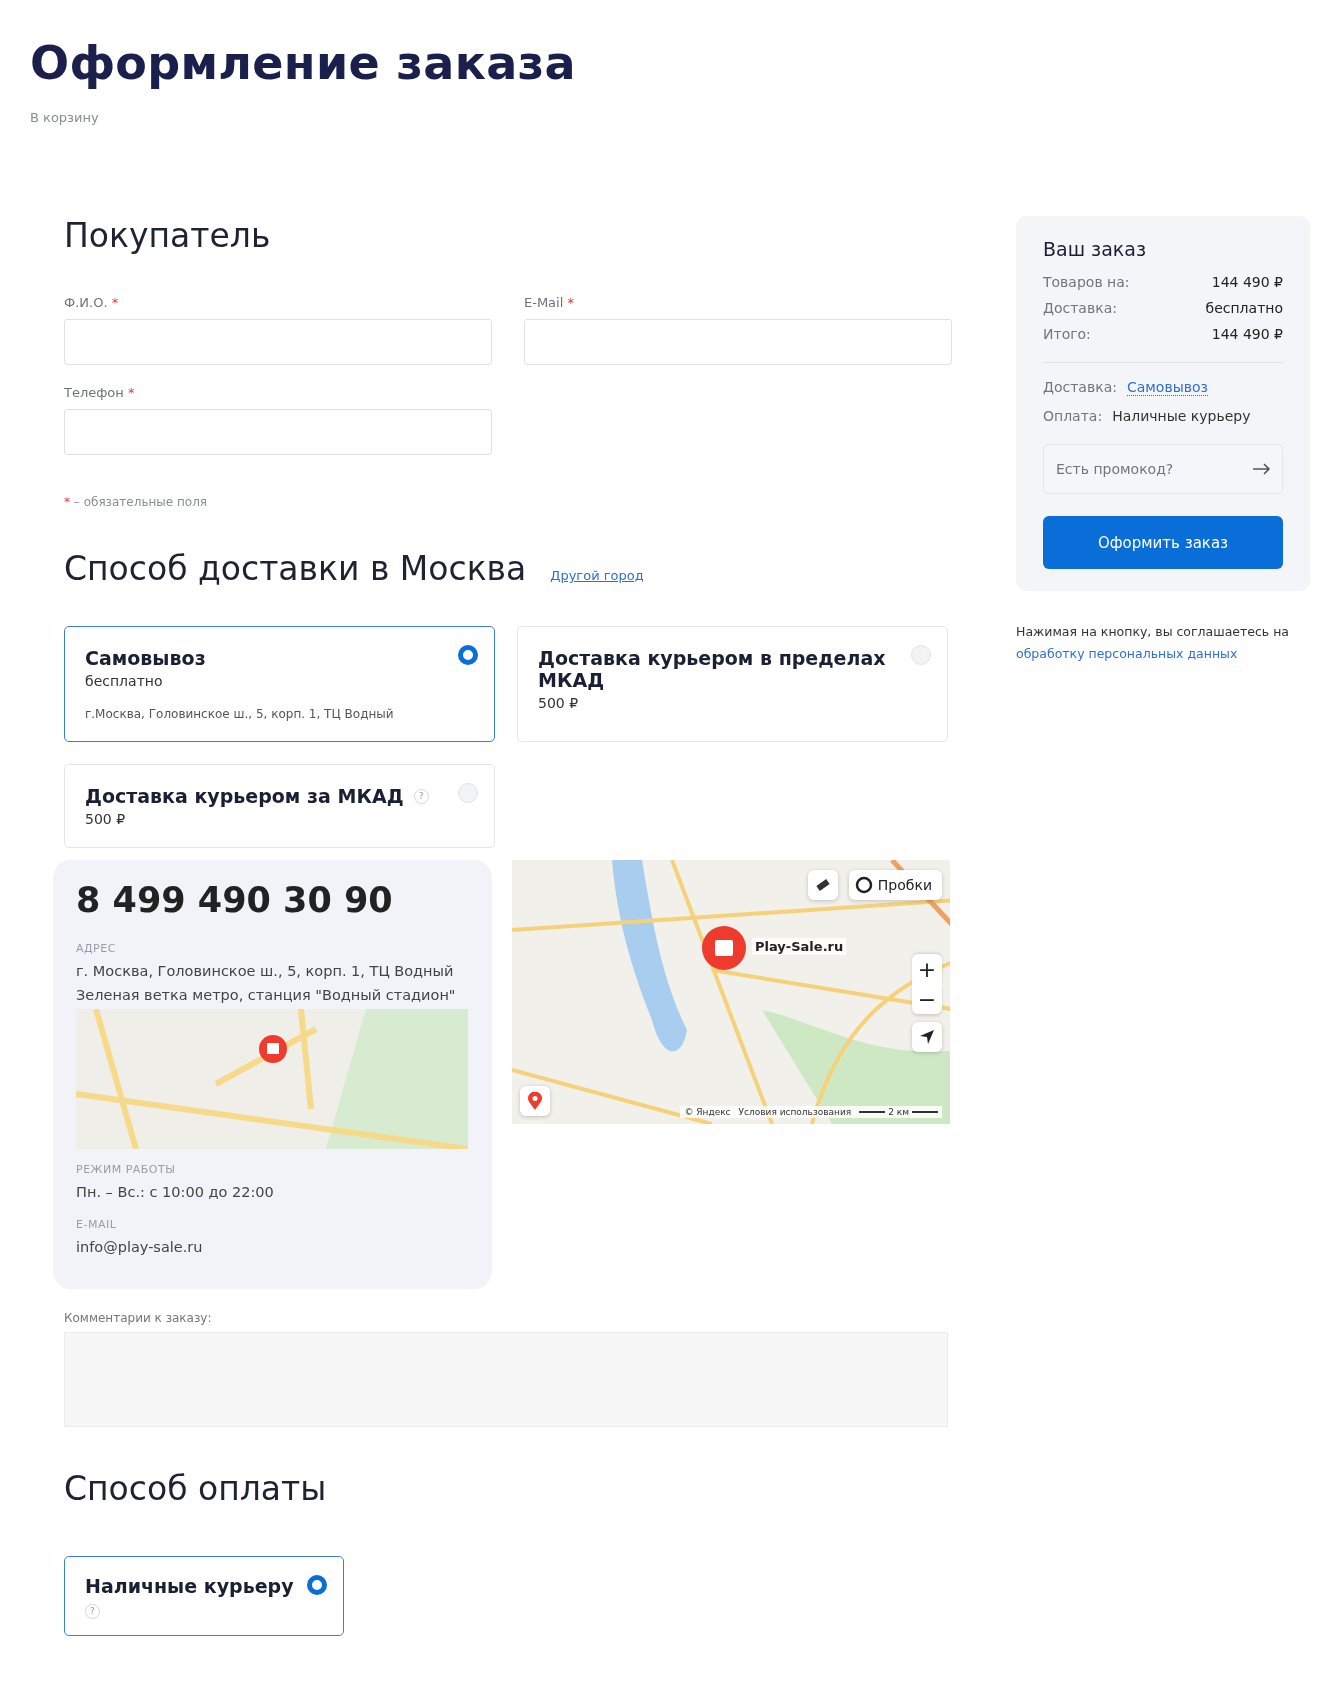 This screenshot has width=1340, height=1681. What do you see at coordinates (1167, 387) in the screenshot?
I see `delivery-method-link: Самовывоз` at bounding box center [1167, 387].